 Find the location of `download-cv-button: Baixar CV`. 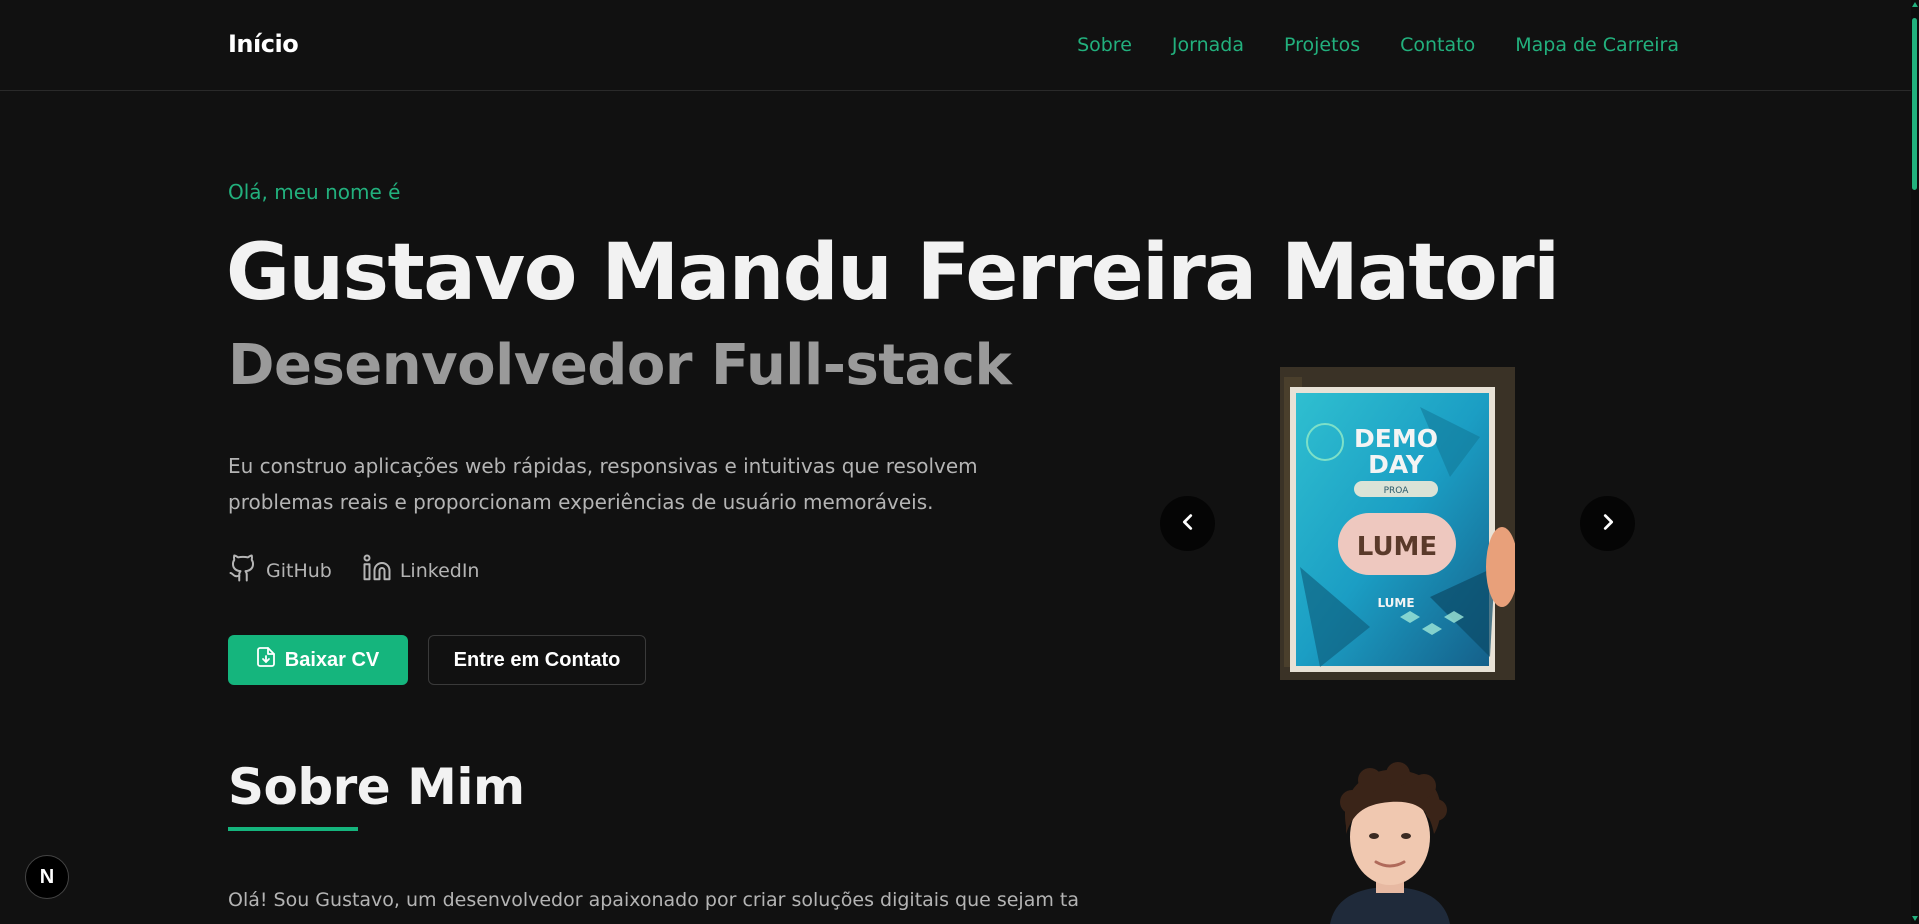

download-cv-button: Baixar CV is located at coordinates (318, 660).